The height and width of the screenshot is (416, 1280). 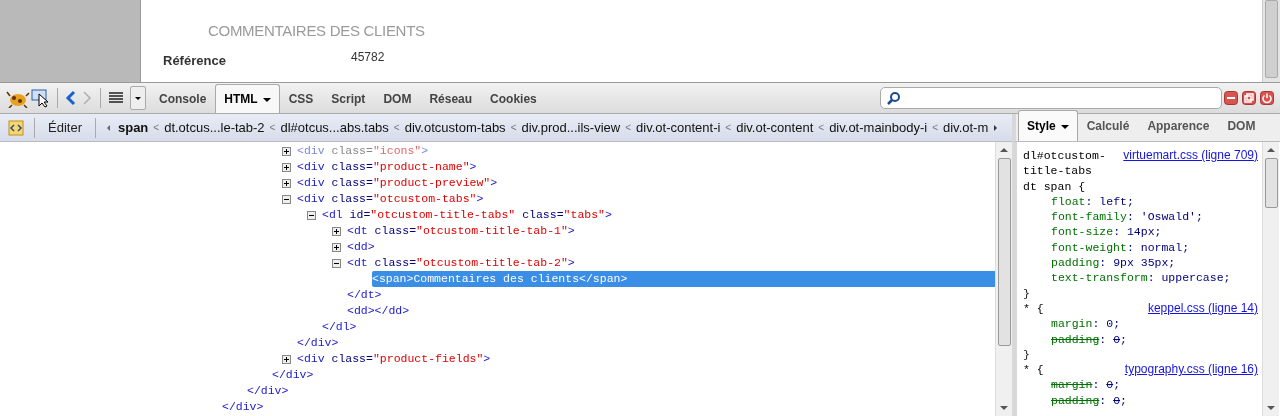 What do you see at coordinates (247, 98) in the screenshot?
I see `panel-tab: HTML` at bounding box center [247, 98].